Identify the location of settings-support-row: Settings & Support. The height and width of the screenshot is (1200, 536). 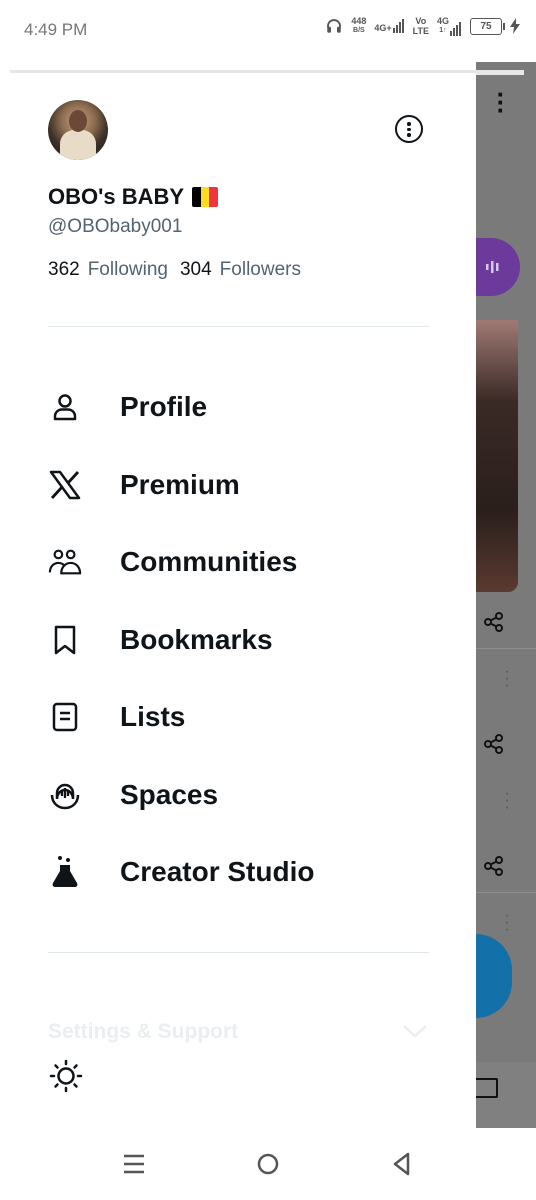
(238, 1035).